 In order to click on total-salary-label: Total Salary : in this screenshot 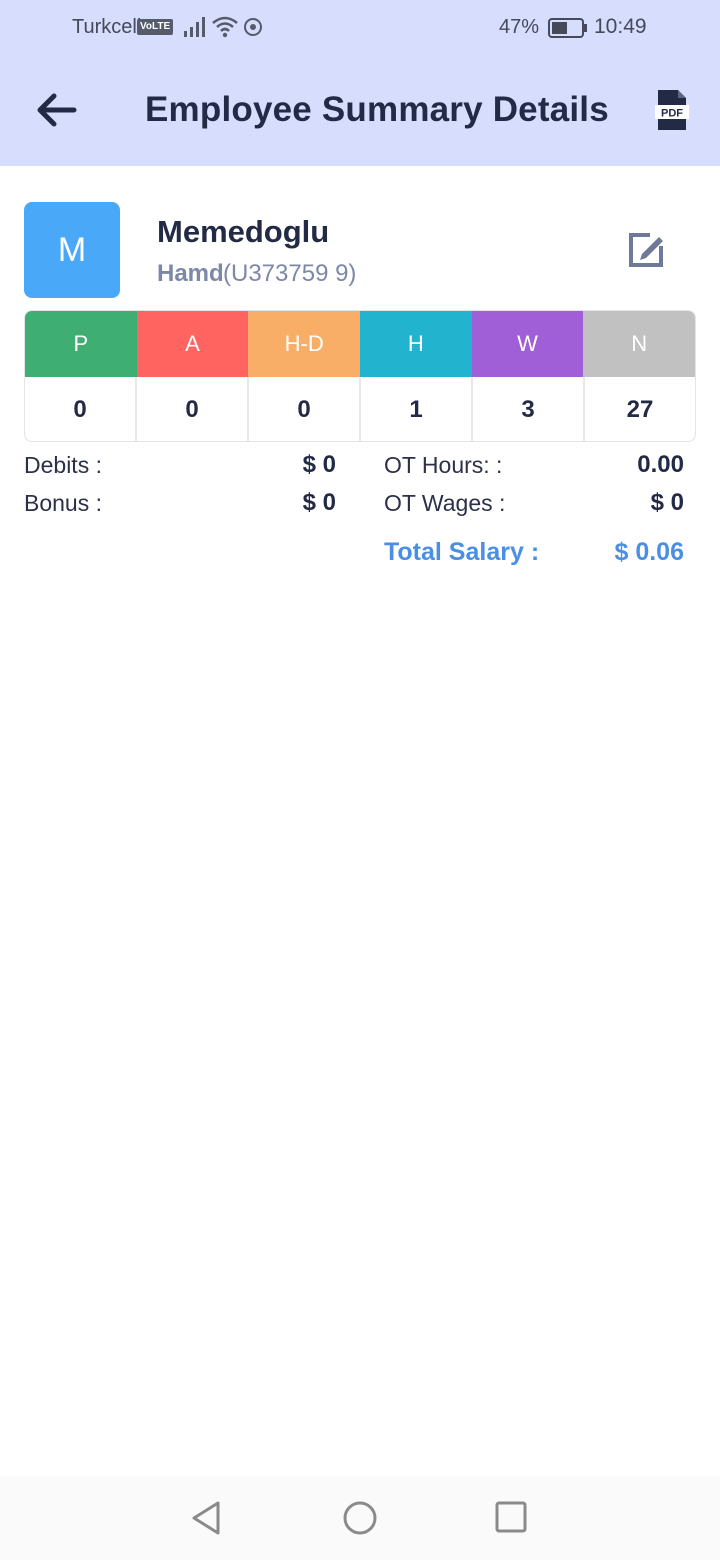, I will do `click(462, 552)`.